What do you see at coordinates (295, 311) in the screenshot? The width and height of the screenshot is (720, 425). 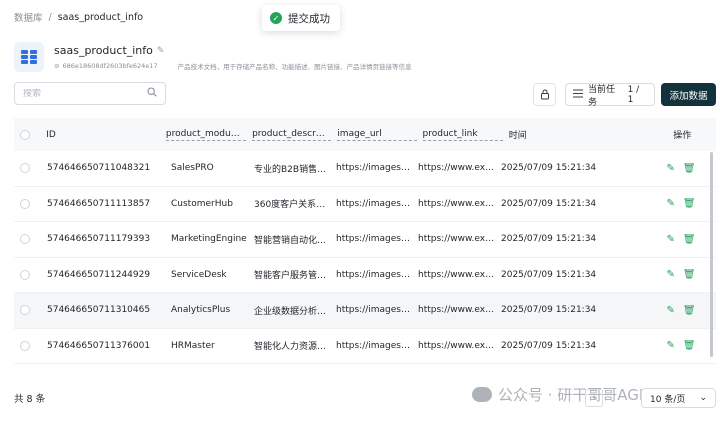 I see `cell-description: 企业级数据分析平台` at bounding box center [295, 311].